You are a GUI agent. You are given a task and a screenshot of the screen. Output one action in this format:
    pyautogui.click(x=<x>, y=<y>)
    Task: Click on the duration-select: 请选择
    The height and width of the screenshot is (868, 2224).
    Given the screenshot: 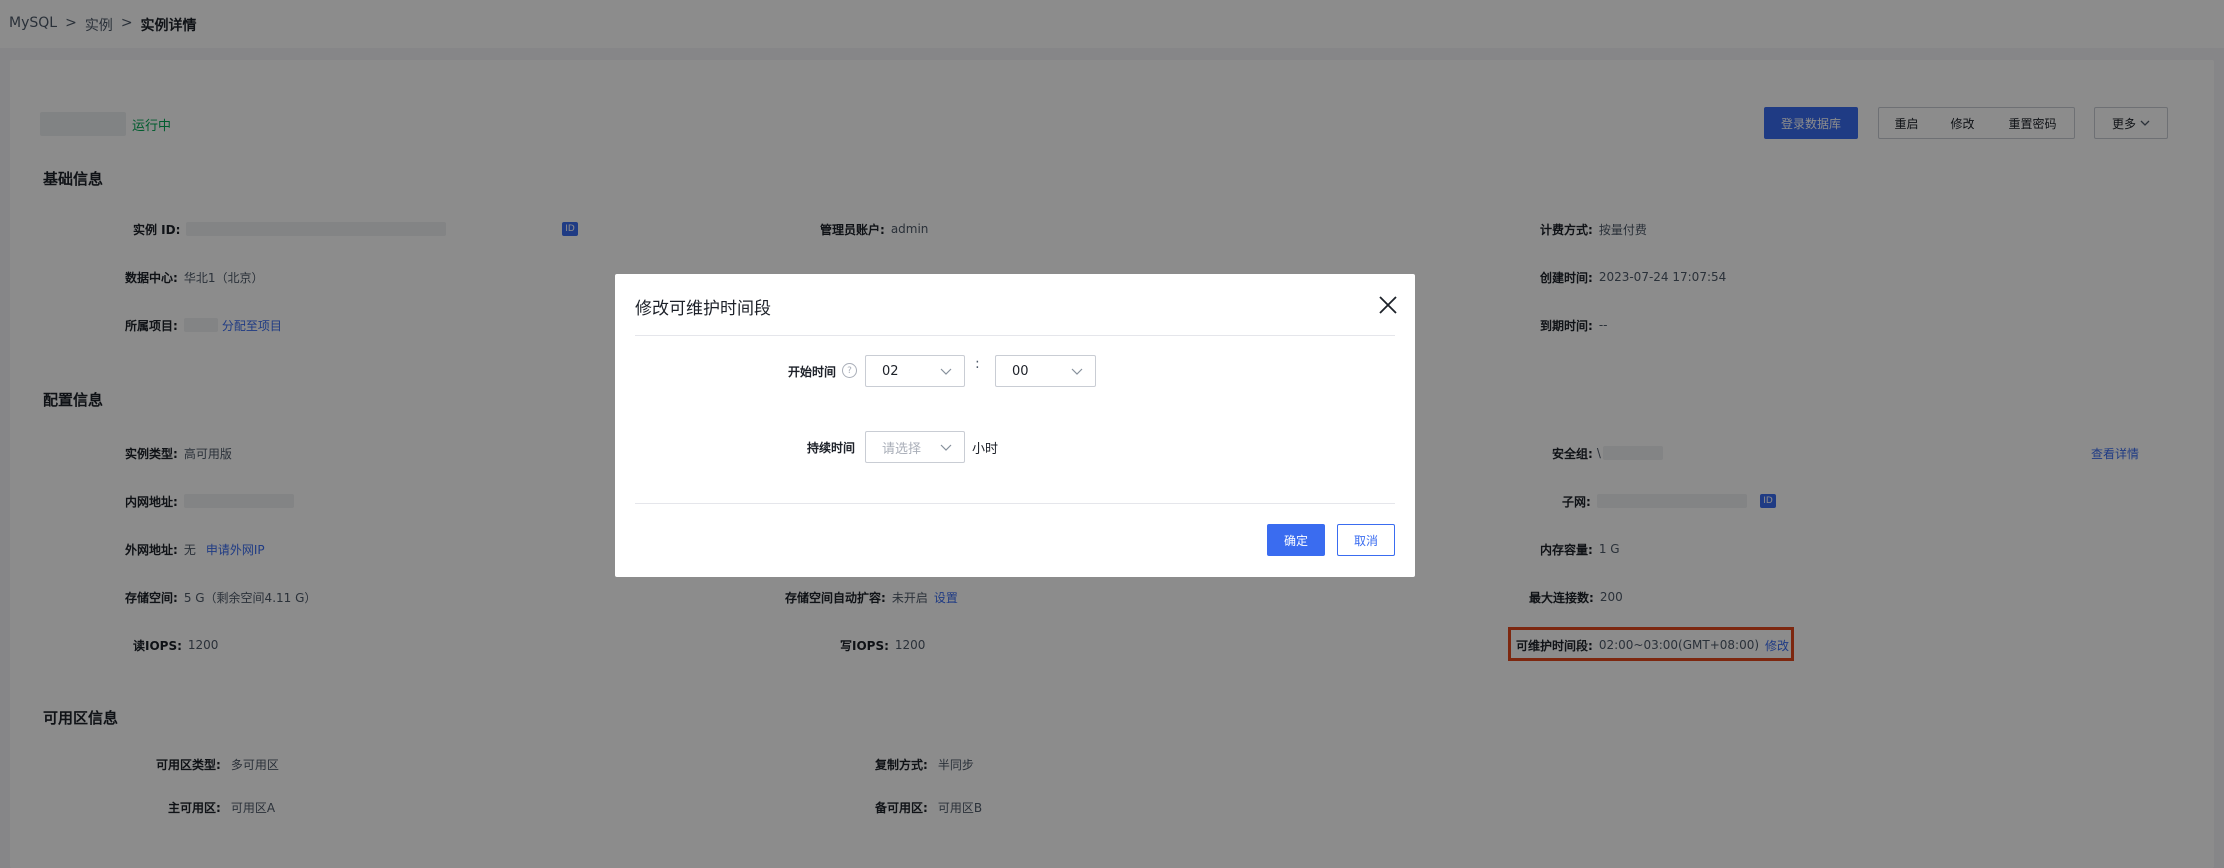 What is the action you would take?
    pyautogui.click(x=915, y=447)
    